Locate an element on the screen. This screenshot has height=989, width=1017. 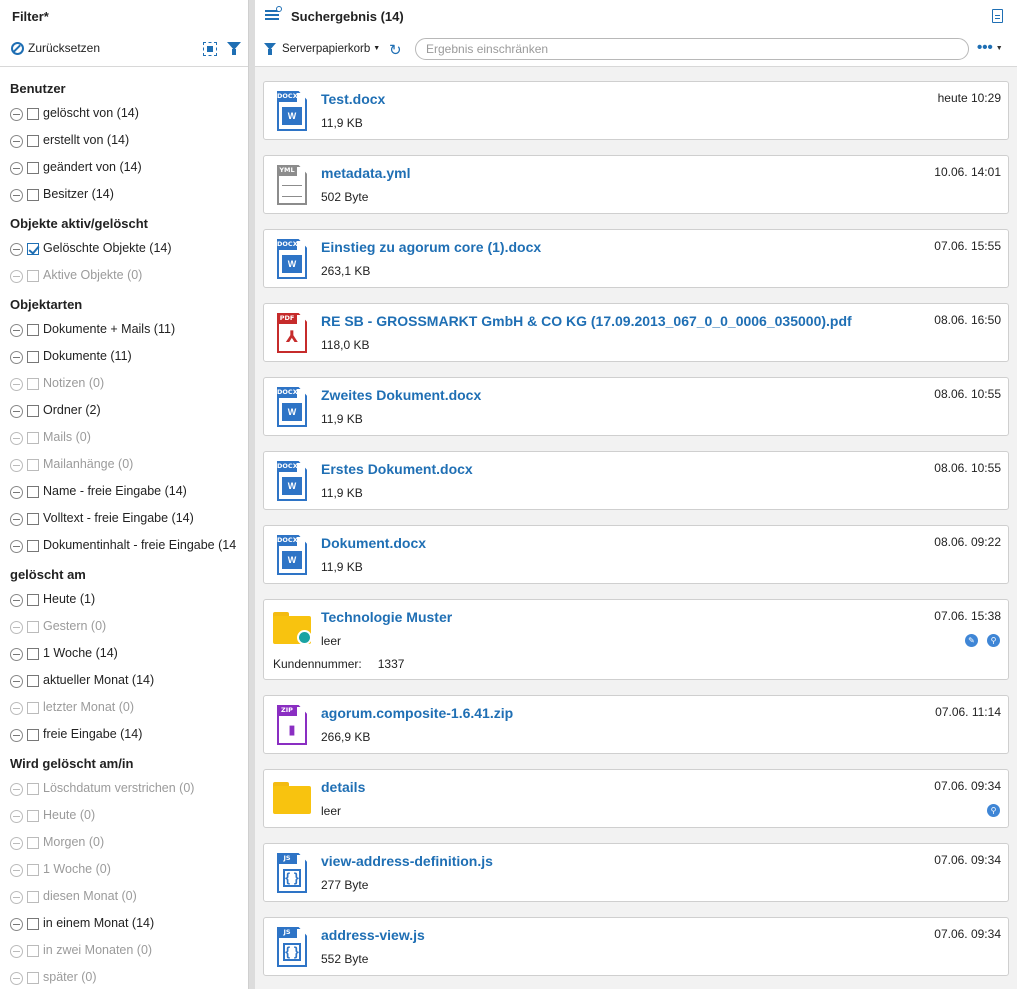
filter-option: gelöscht von (14) is located at coordinates (124, 119).